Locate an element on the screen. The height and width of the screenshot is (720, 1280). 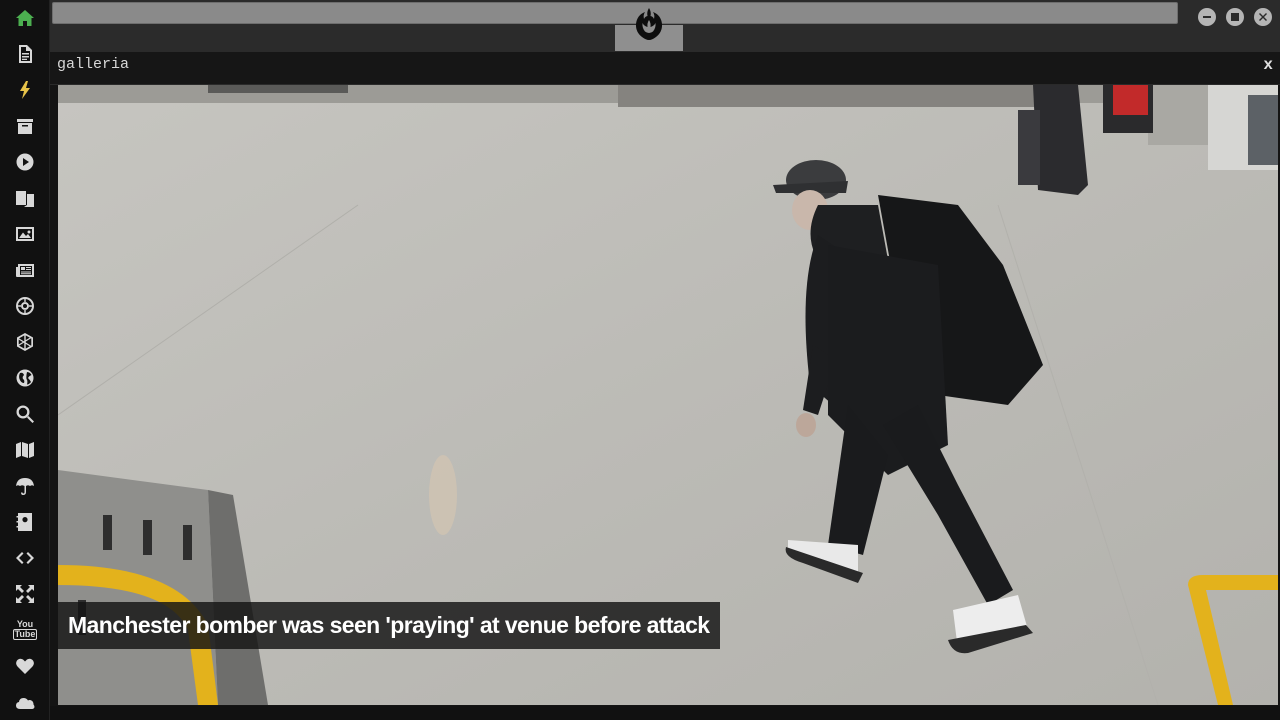
image-icon is located at coordinates (25, 234).